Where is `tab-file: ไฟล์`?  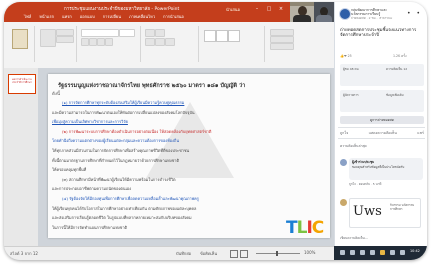
tab-file: ไฟล์ is located at coordinates (27, 17).